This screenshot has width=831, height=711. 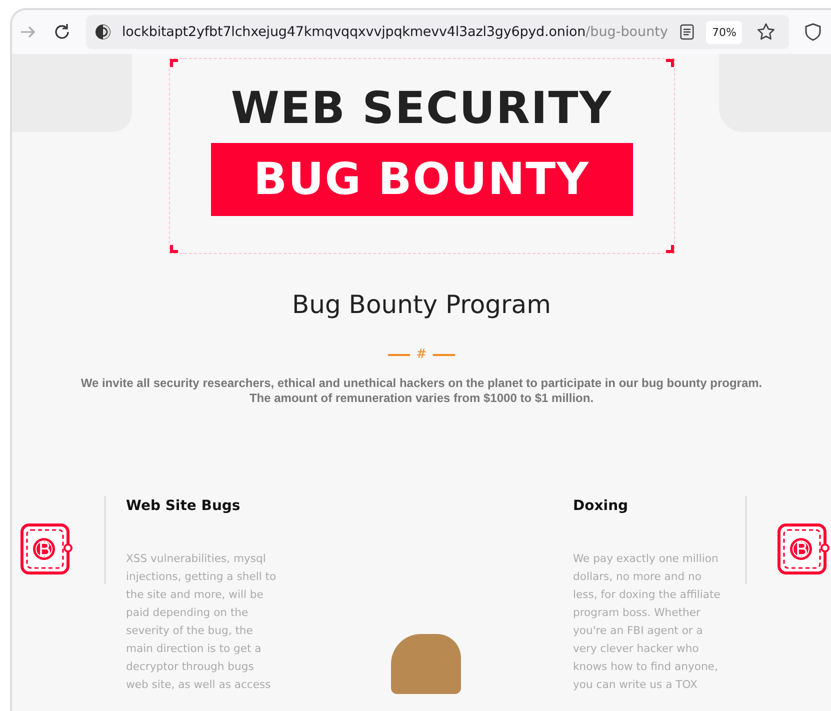 I want to click on reload-icon, so click(x=62, y=32).